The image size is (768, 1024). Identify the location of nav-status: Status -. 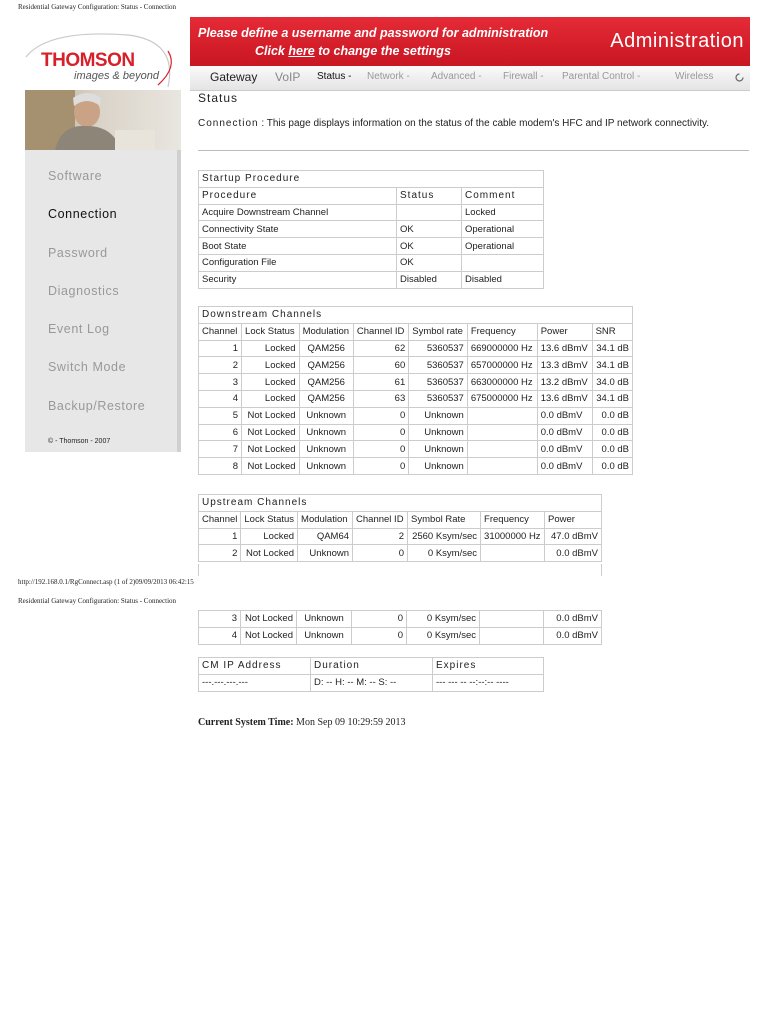
(334, 76).